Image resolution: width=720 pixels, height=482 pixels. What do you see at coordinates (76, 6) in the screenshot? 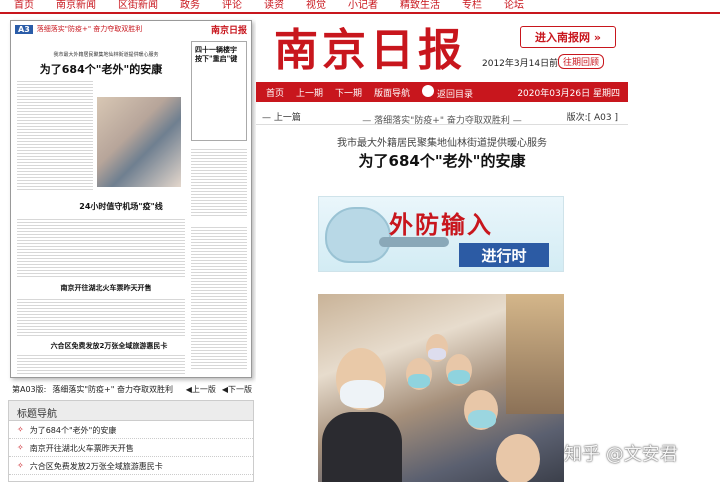
I see `topnav-item-nanjing-news: 南京新闻` at bounding box center [76, 6].